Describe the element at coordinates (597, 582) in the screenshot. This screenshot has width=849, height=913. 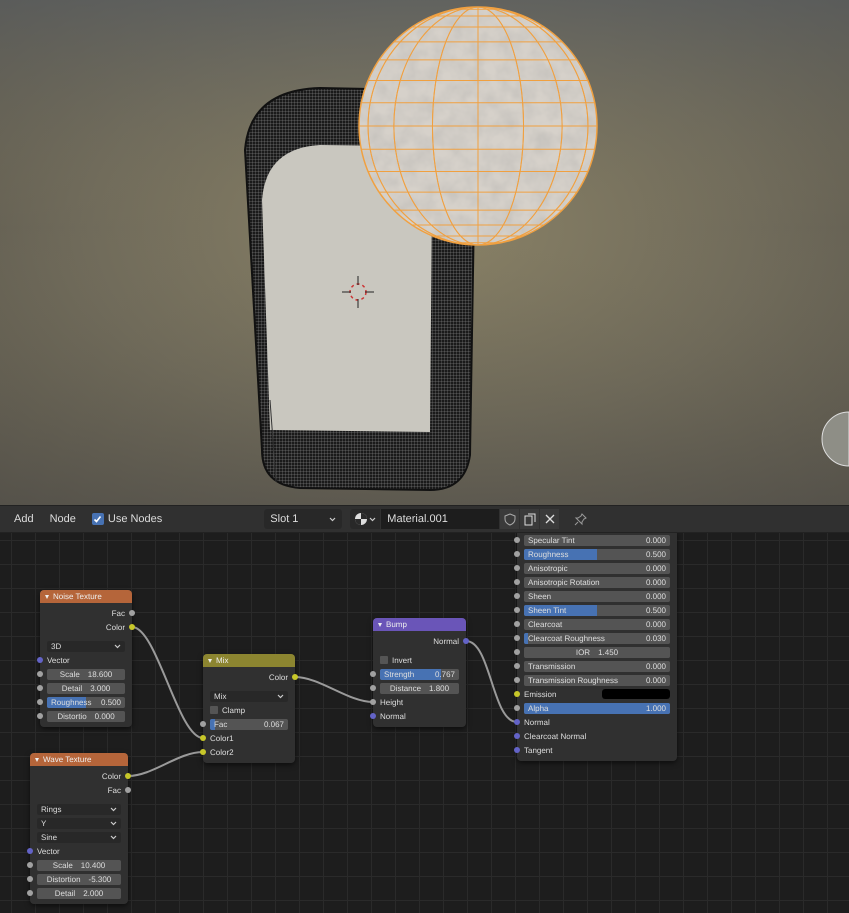
I see `slider-field: Anisotropic Rotation 0.000` at that location.